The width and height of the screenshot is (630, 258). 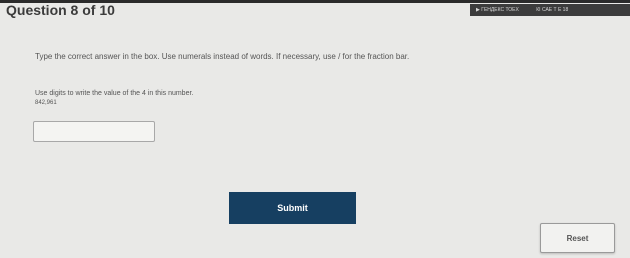 What do you see at coordinates (292, 208) in the screenshot?
I see `submit-button: Submit` at bounding box center [292, 208].